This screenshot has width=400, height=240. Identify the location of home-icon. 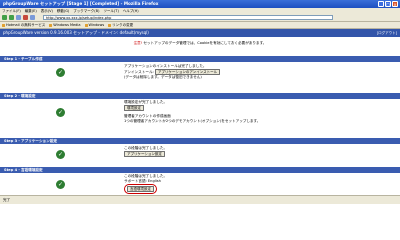
(32, 17).